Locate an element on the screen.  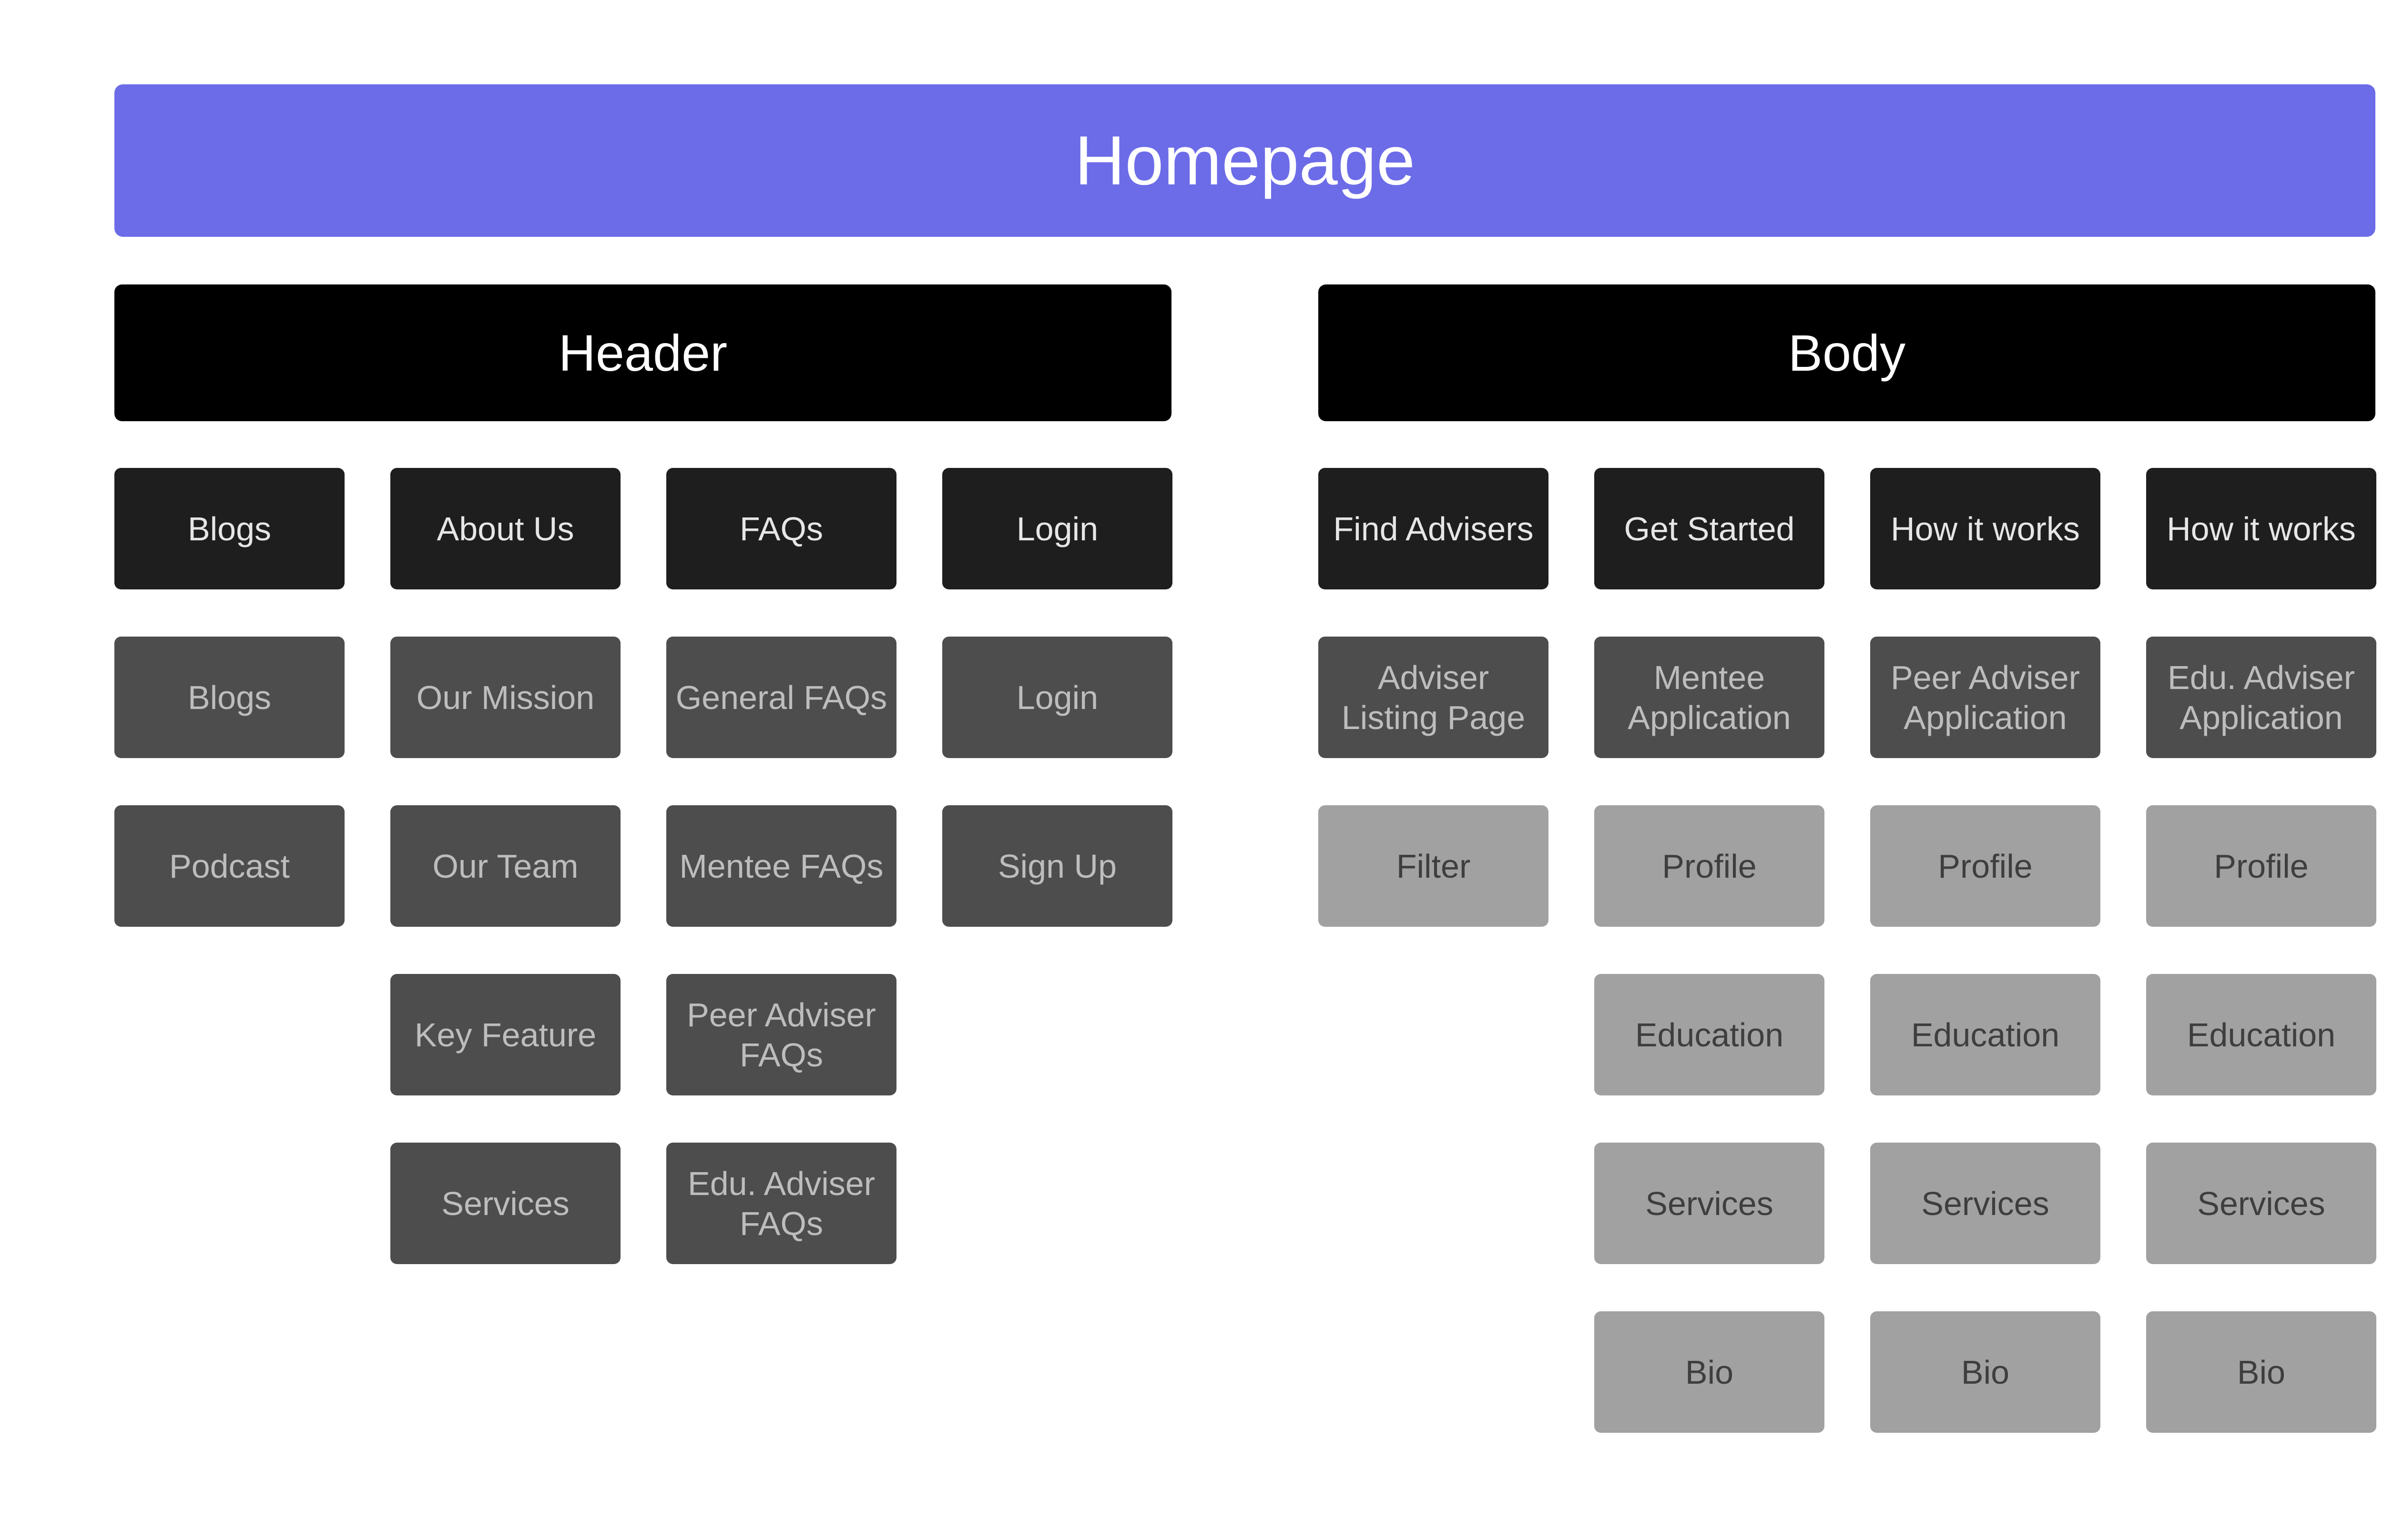
header-page-edu-adviser-faqs: Edu. Adviser FAQs is located at coordinates (781, 1203).